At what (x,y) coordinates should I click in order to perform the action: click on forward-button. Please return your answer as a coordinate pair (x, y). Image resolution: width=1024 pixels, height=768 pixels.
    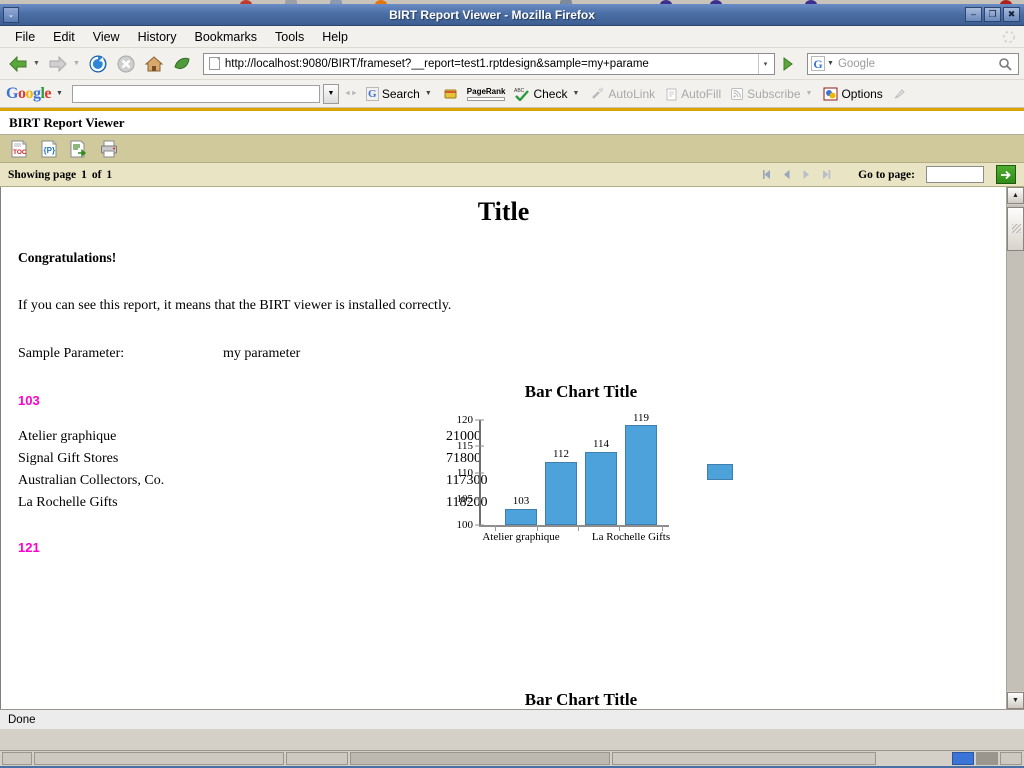
    Looking at the image, I should click on (58, 64).